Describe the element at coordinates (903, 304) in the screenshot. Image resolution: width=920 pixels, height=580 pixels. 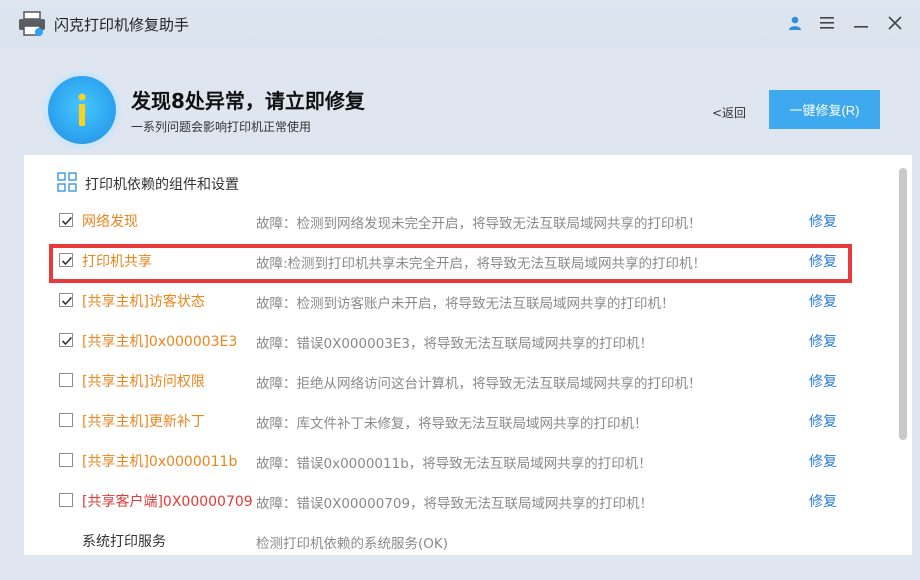
I see `scrollbar-thumb` at that location.